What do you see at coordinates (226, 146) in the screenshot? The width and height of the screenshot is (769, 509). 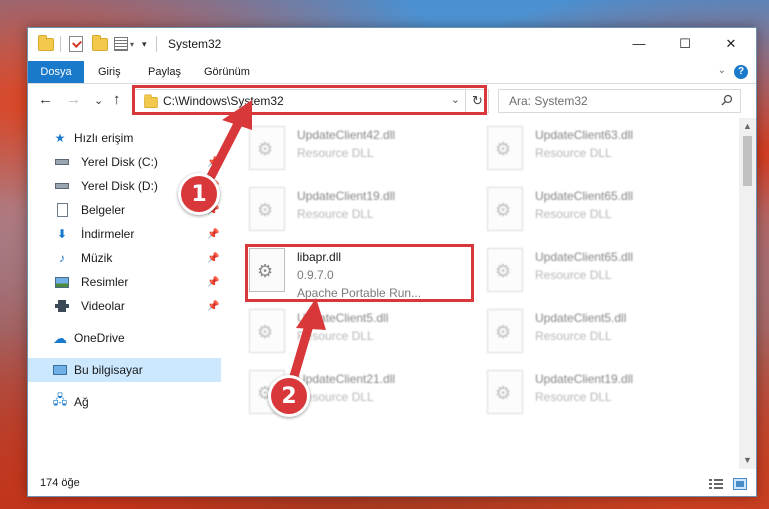 I see `arrow-1-icon` at bounding box center [226, 146].